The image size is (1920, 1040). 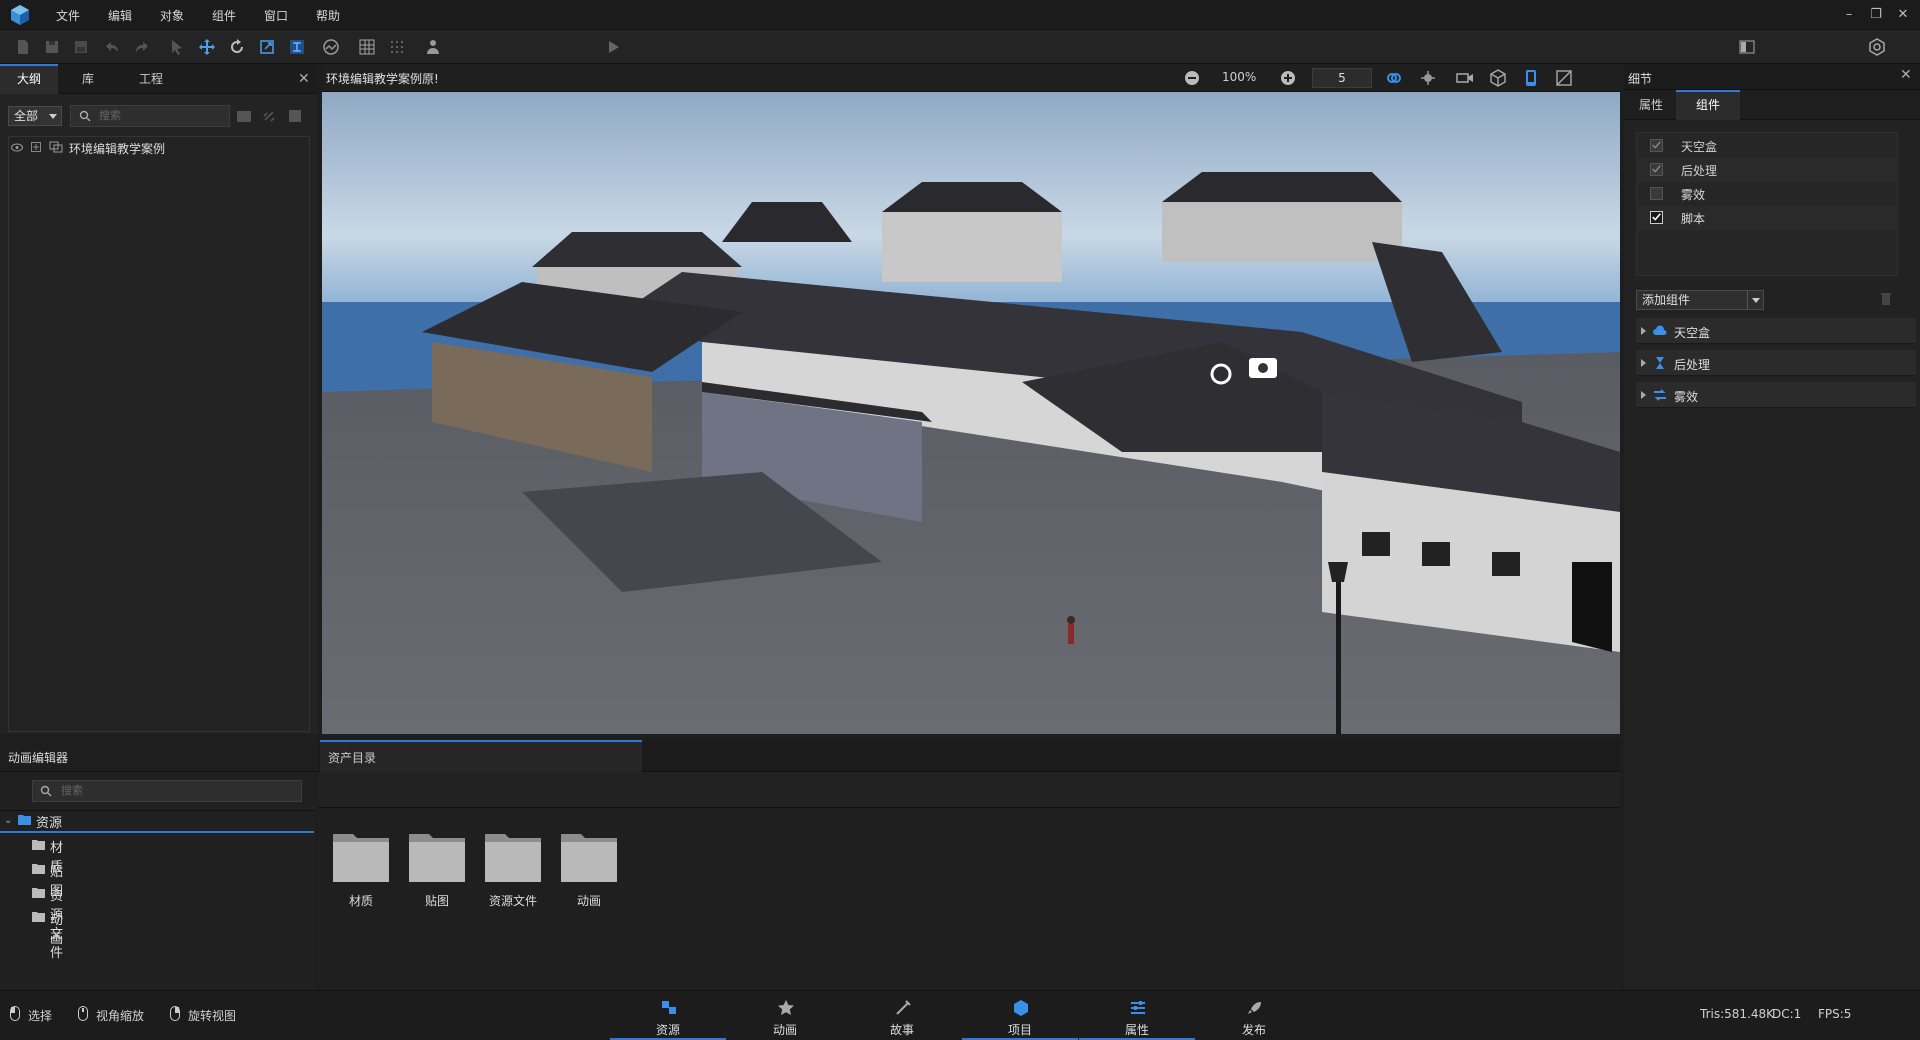 What do you see at coordinates (1564, 78) in the screenshot?
I see `fullscreen-toggle-icon` at bounding box center [1564, 78].